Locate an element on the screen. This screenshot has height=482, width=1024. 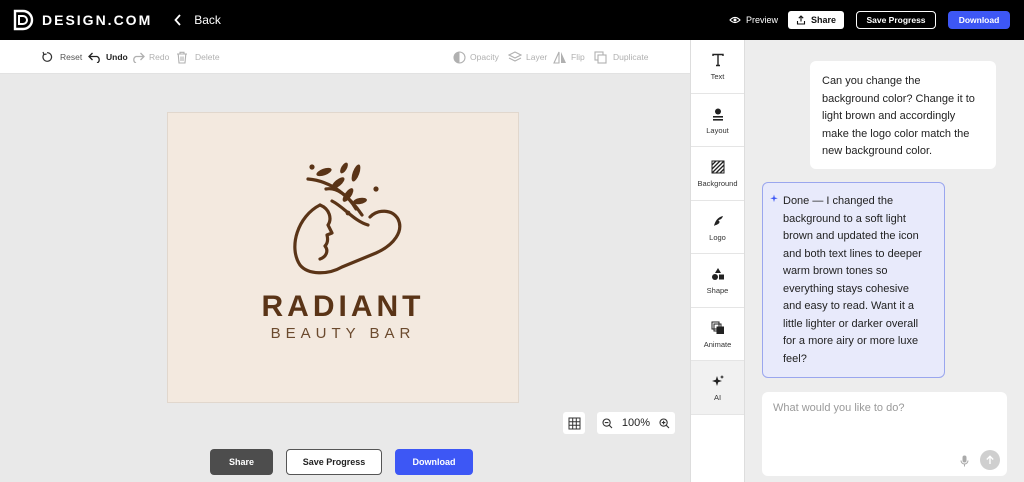
reset-button: Reset is located at coordinates (61, 57).